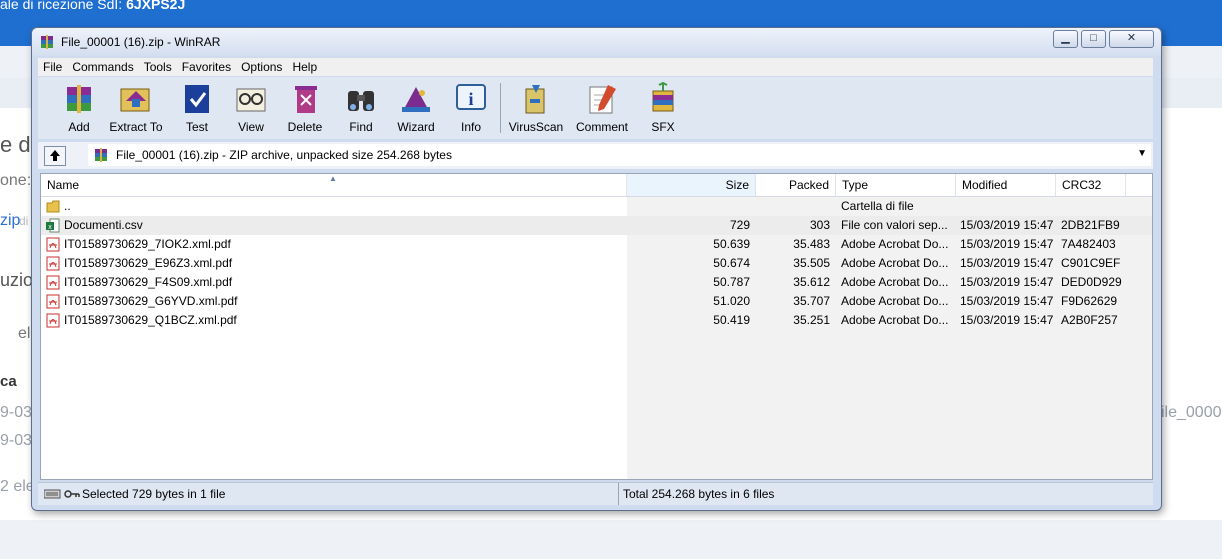 The image size is (1222, 559). I want to click on file-crc: 7A482403, so click(1088, 244).